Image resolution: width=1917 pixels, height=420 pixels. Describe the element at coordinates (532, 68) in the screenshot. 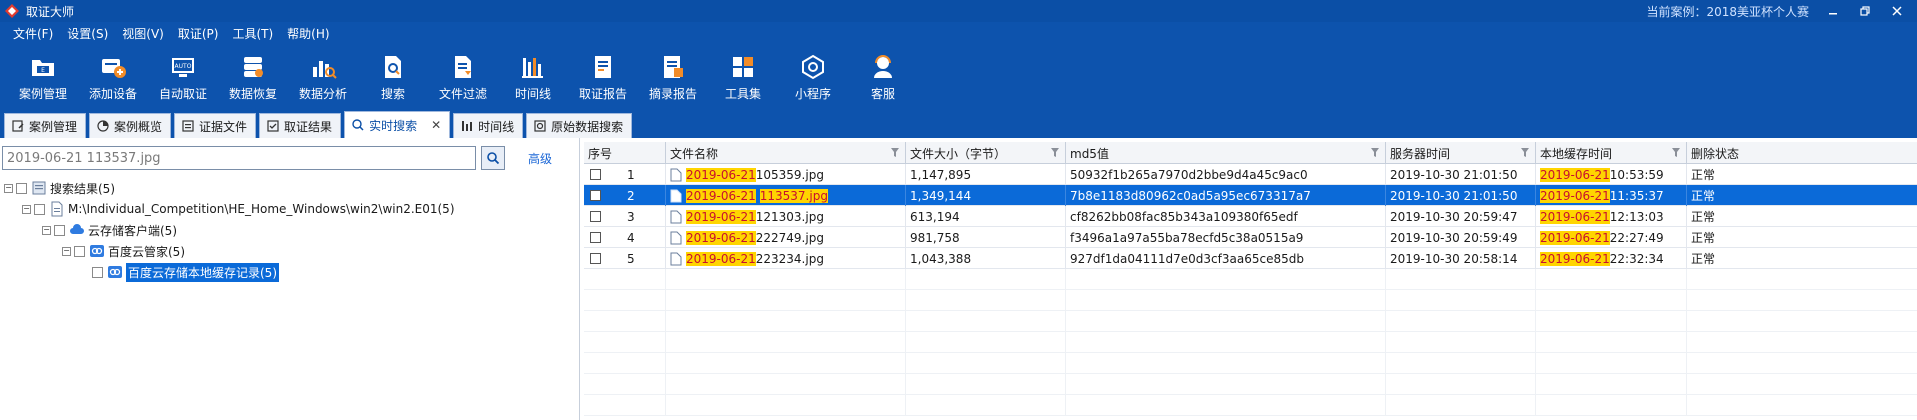

I see `timeline-icon` at that location.